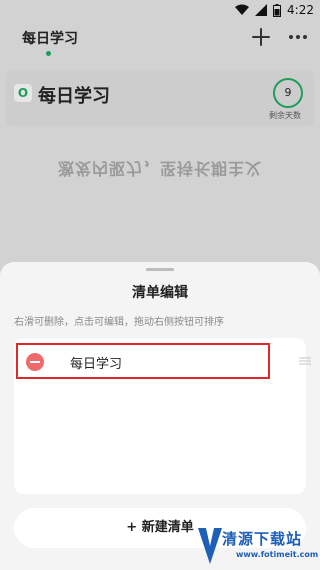 The height and width of the screenshot is (570, 320). What do you see at coordinates (160, 269) in the screenshot?
I see `sheet-grabber` at bounding box center [160, 269].